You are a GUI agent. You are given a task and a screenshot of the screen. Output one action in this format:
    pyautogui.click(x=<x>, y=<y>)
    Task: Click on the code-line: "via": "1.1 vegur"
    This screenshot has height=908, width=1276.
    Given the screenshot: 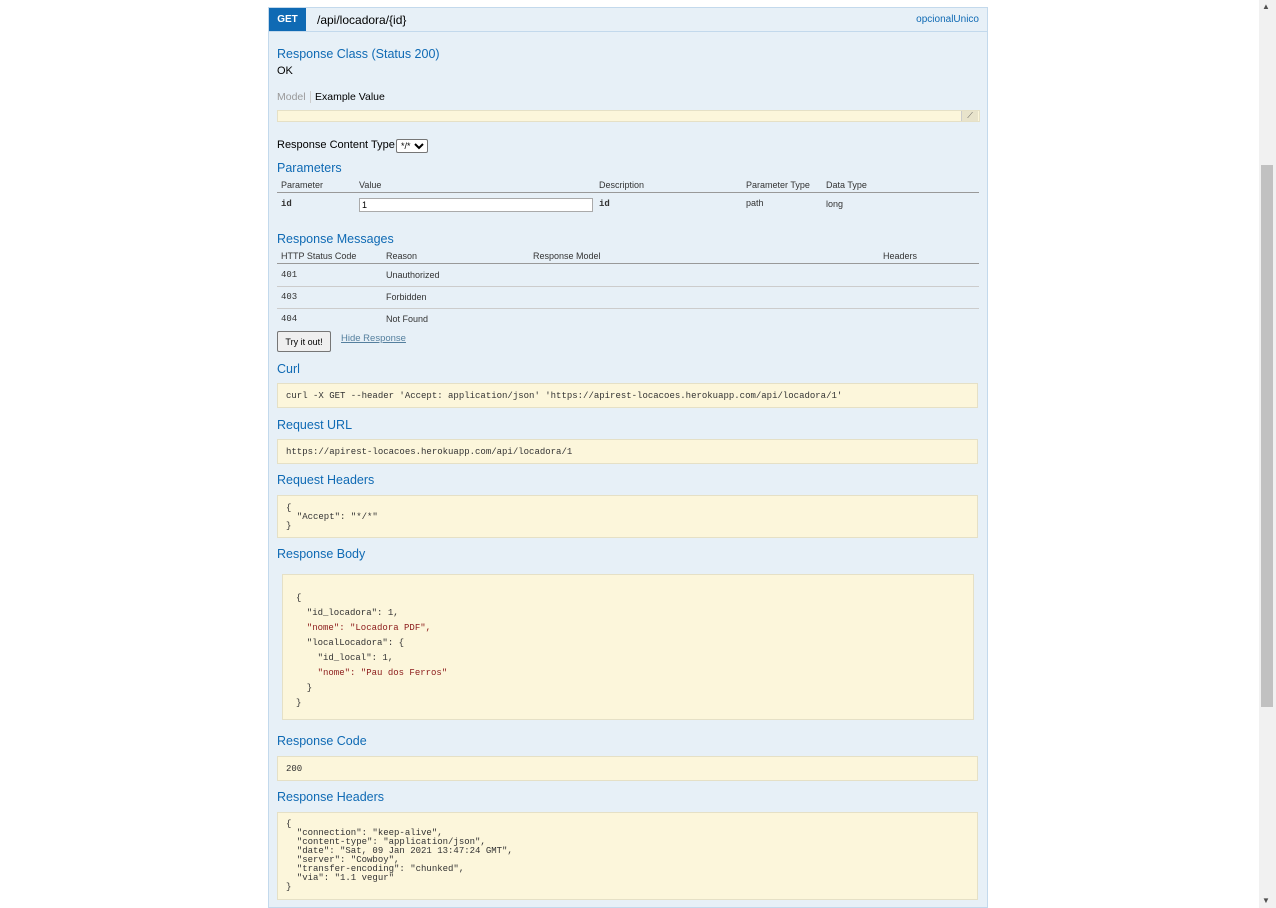 What is the action you would take?
    pyautogui.click(x=340, y=878)
    